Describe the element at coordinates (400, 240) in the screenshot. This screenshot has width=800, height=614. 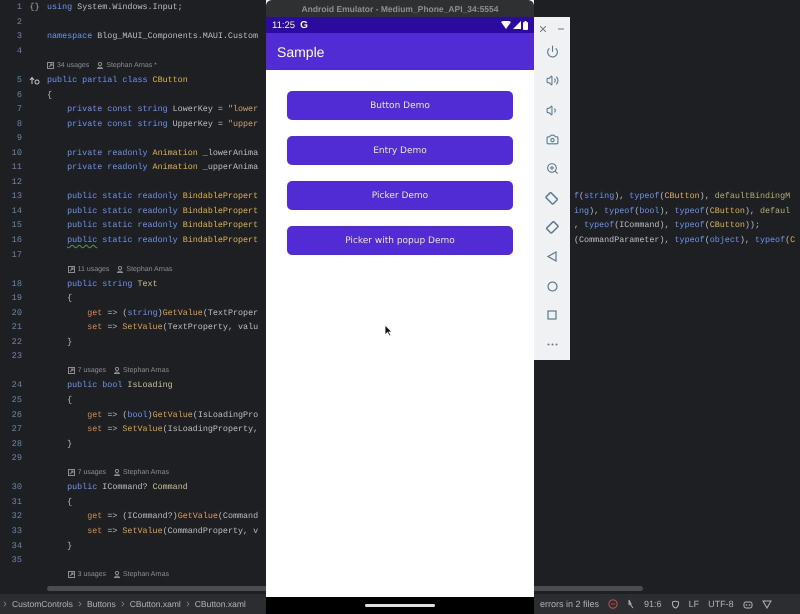
I see `demo-button: Picker with popup Demo` at that location.